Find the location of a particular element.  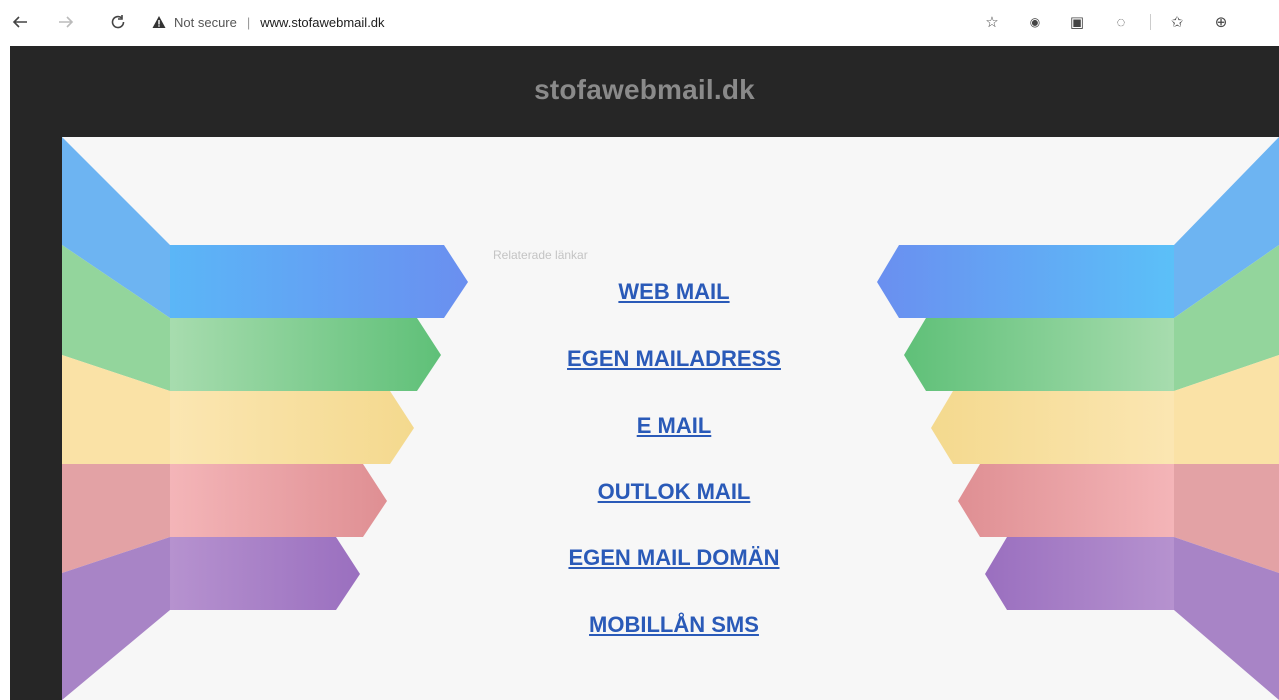

favorites-icon: ✩ is located at coordinates (1177, 22).